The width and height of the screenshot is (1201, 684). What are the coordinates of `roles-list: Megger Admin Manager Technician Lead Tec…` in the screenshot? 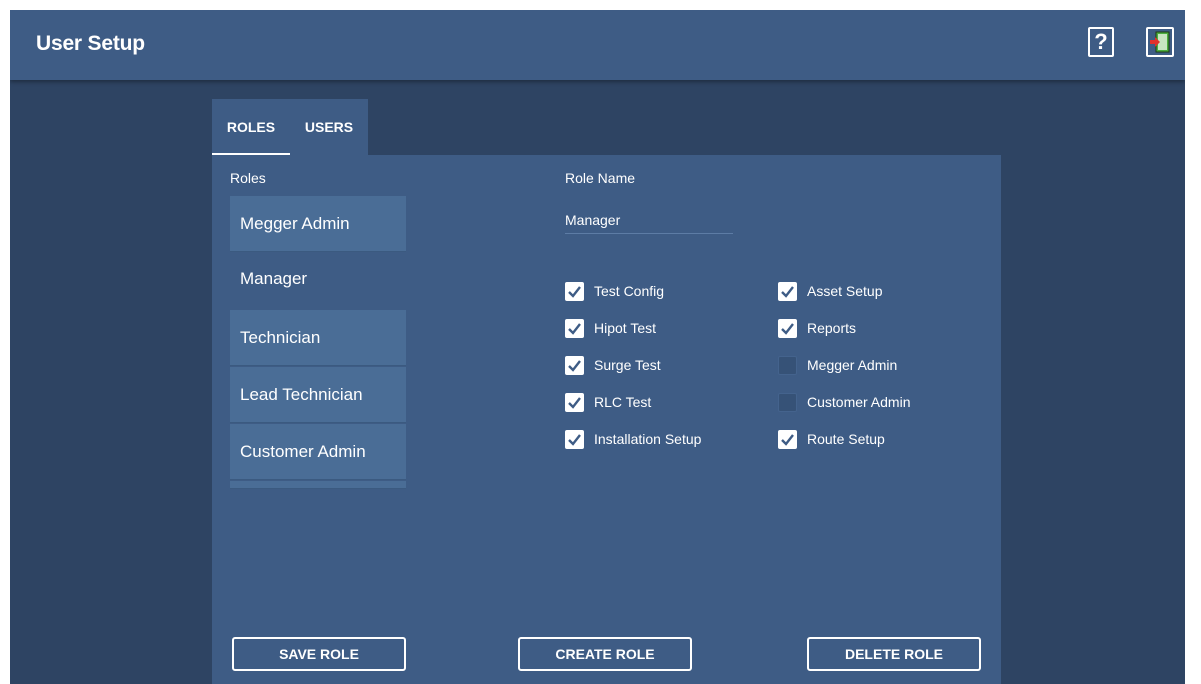 It's located at (318, 342).